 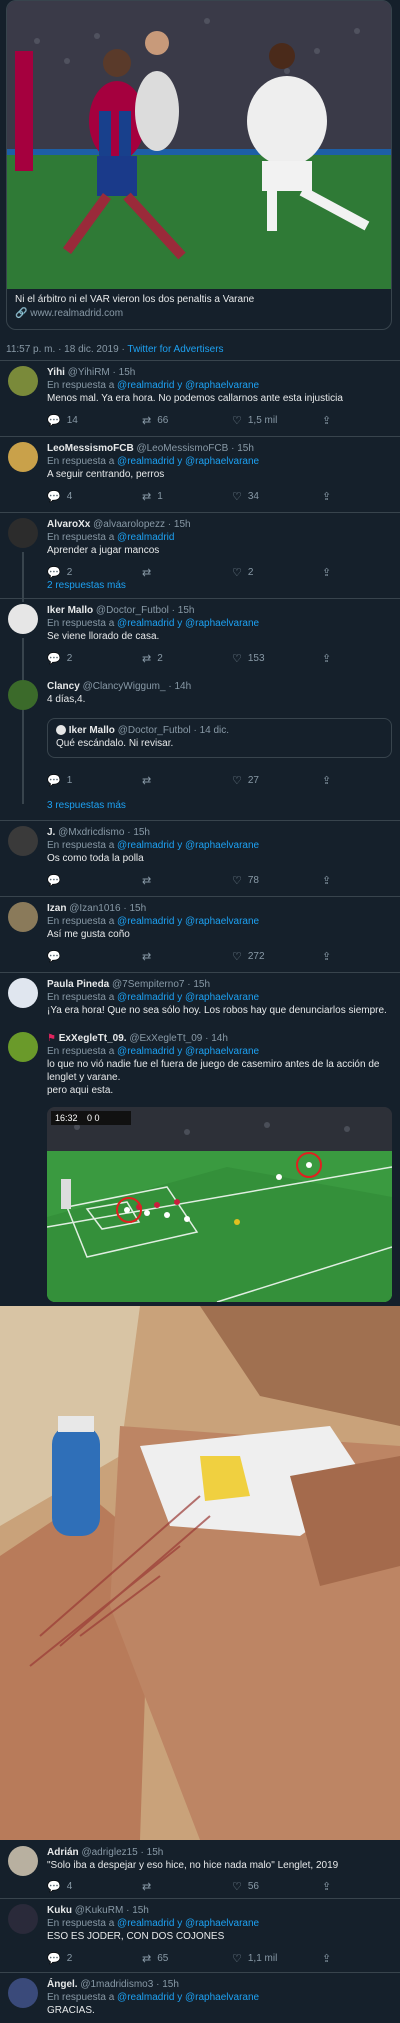 I want to click on show-more-replies: 3 respuestas más, so click(x=86, y=805).